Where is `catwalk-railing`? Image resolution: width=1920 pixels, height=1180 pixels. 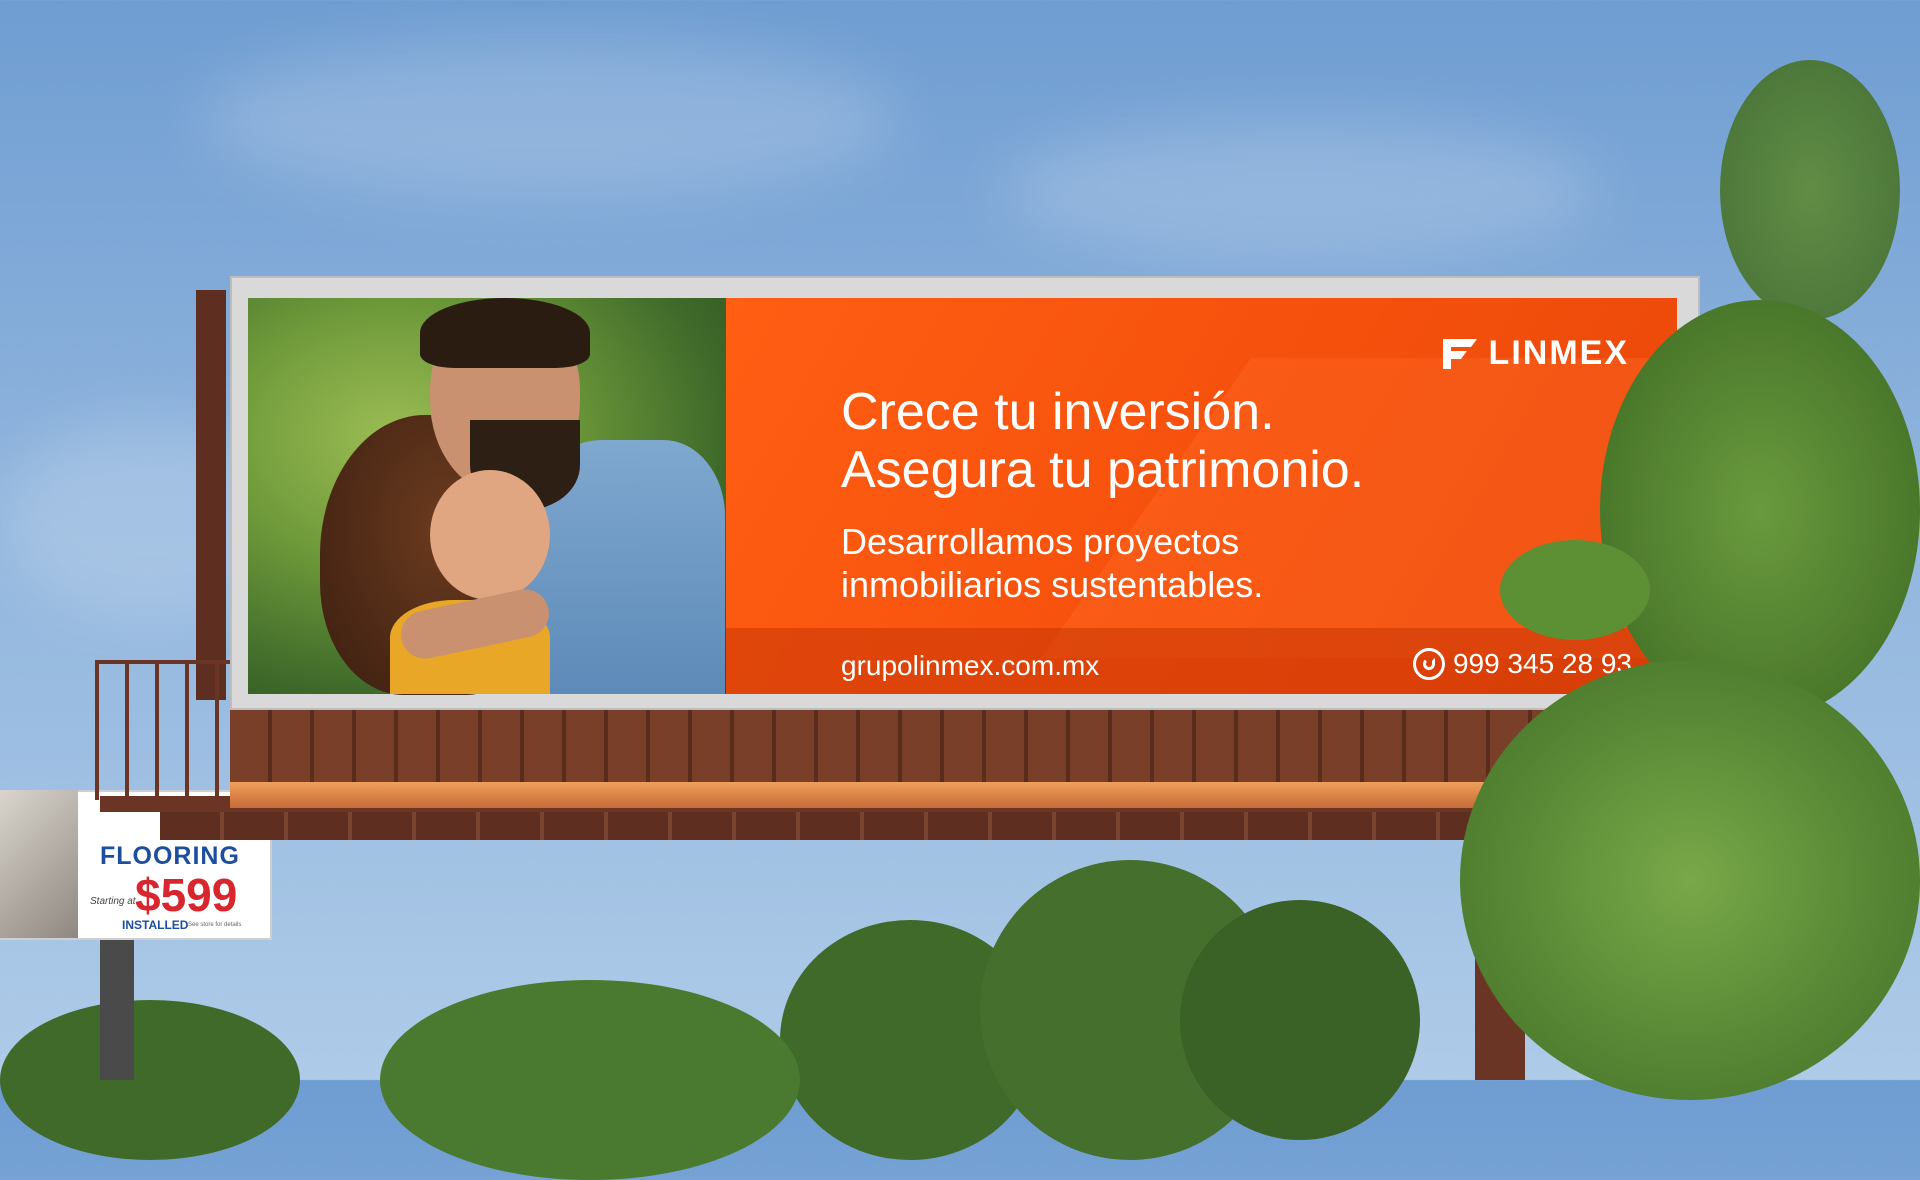 catwalk-railing is located at coordinates (165, 730).